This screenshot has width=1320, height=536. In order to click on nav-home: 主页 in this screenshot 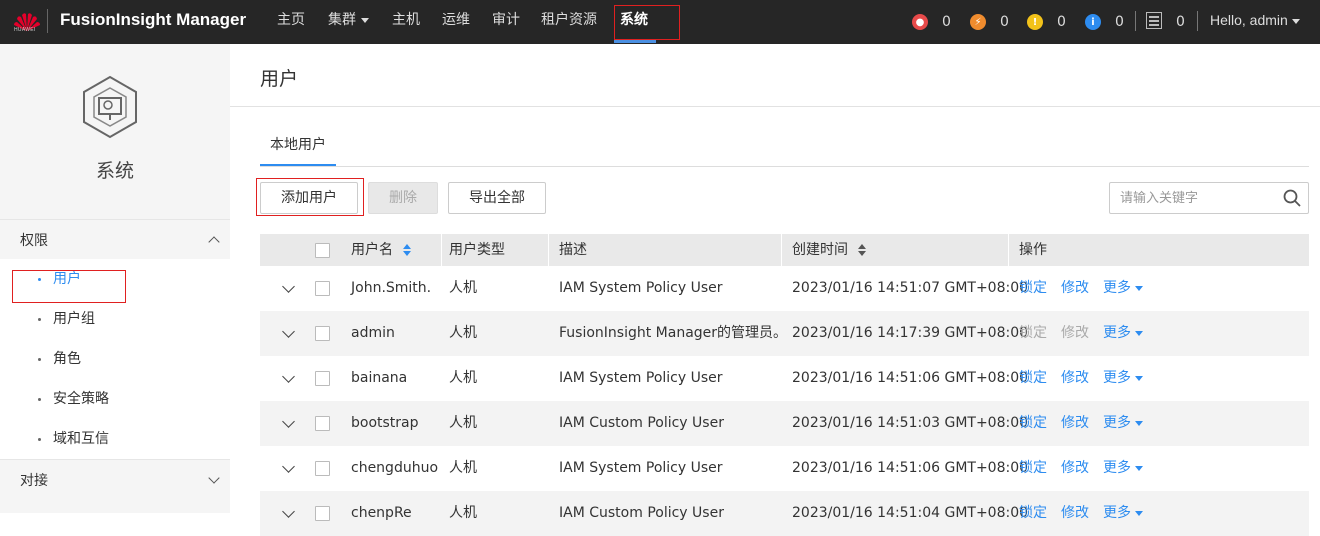, I will do `click(291, 22)`.